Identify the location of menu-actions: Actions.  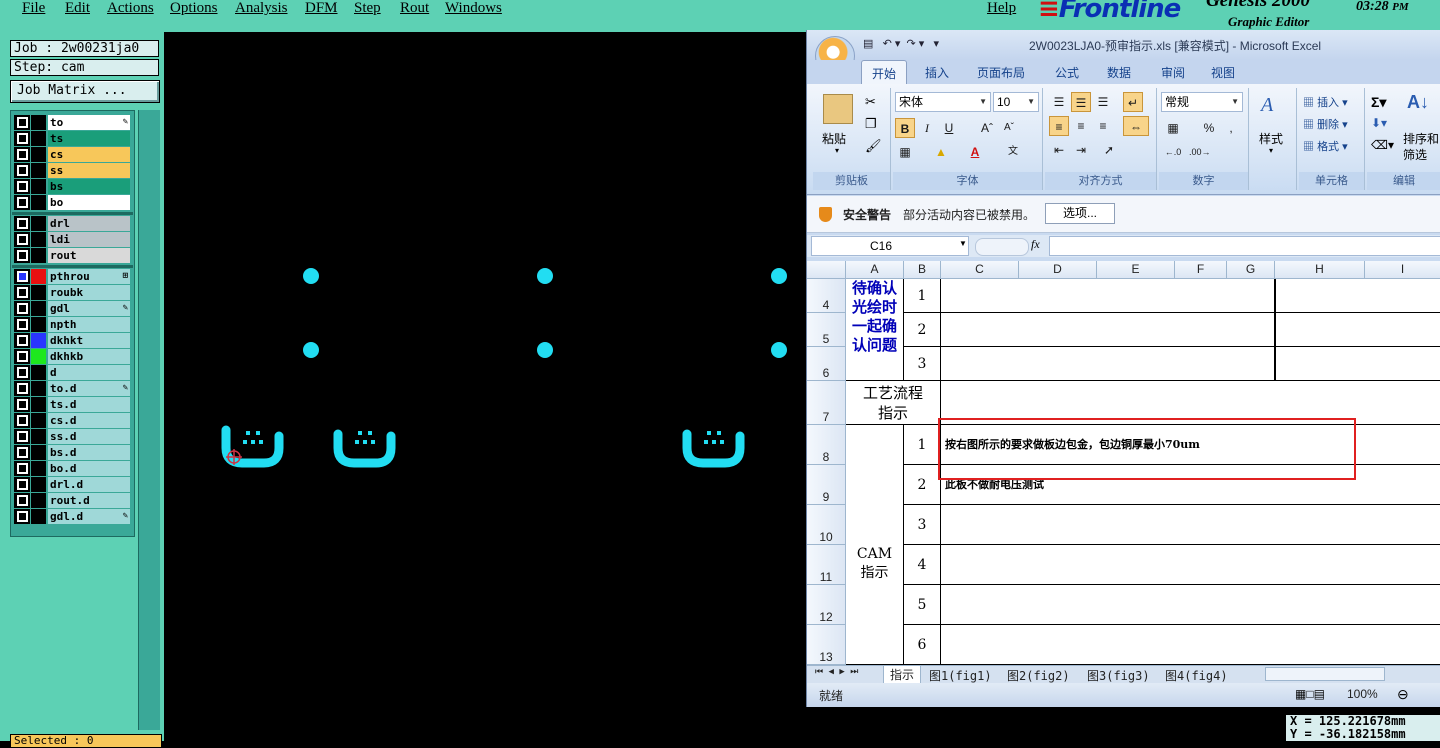
(130, 8).